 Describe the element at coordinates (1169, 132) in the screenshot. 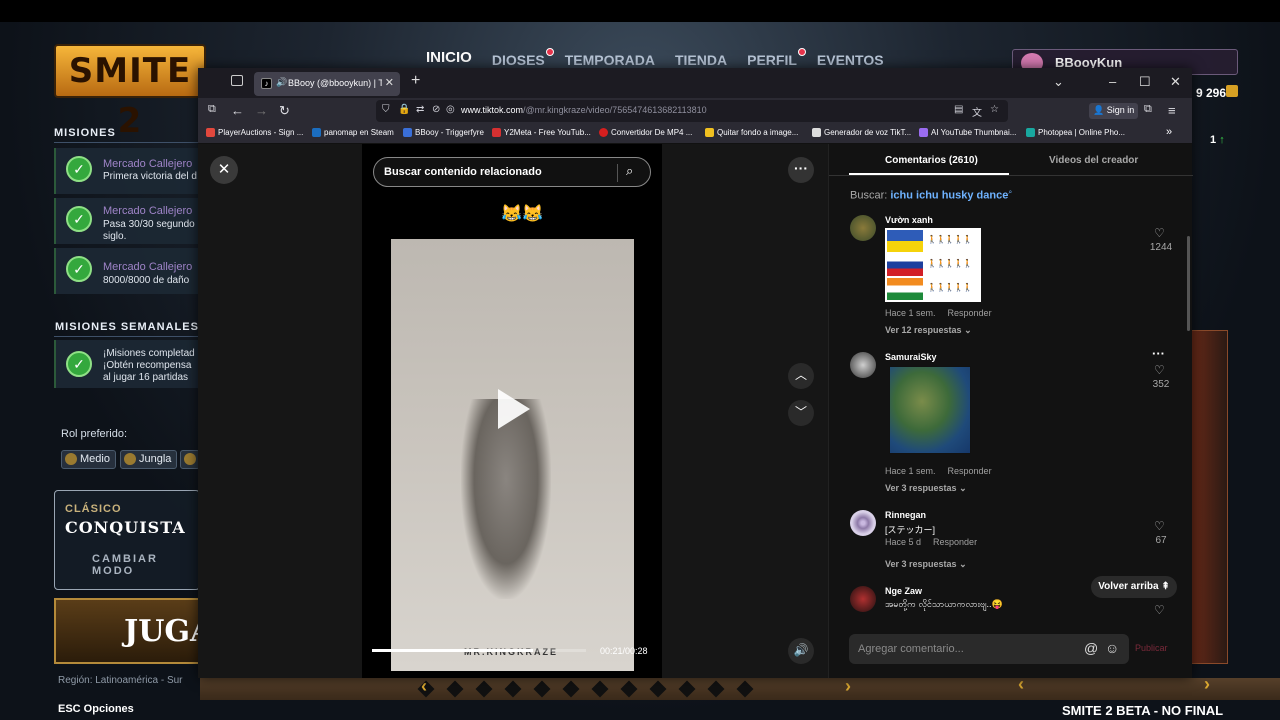

I see `chevron-right-icon: »` at that location.